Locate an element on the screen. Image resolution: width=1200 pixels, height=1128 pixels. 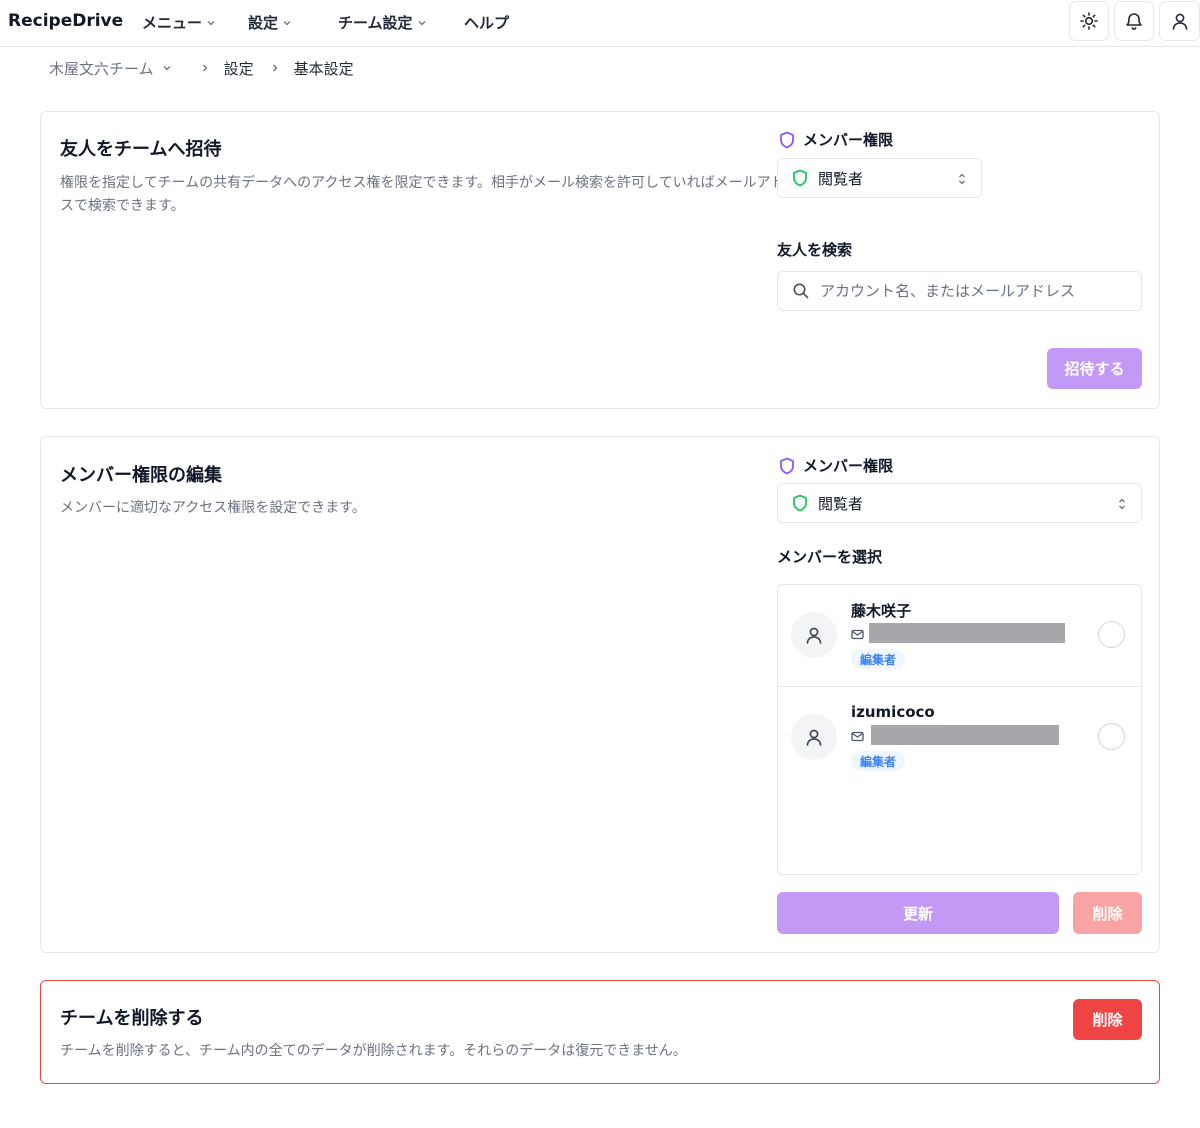
invite-button: 招待する is located at coordinates (1094, 368).